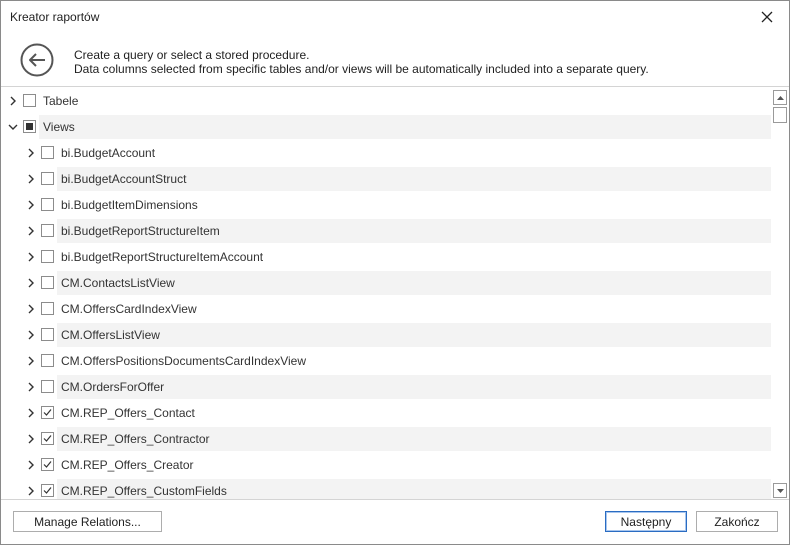 This screenshot has height=545, width=790. I want to click on partial-check-indicator, so click(29, 126).